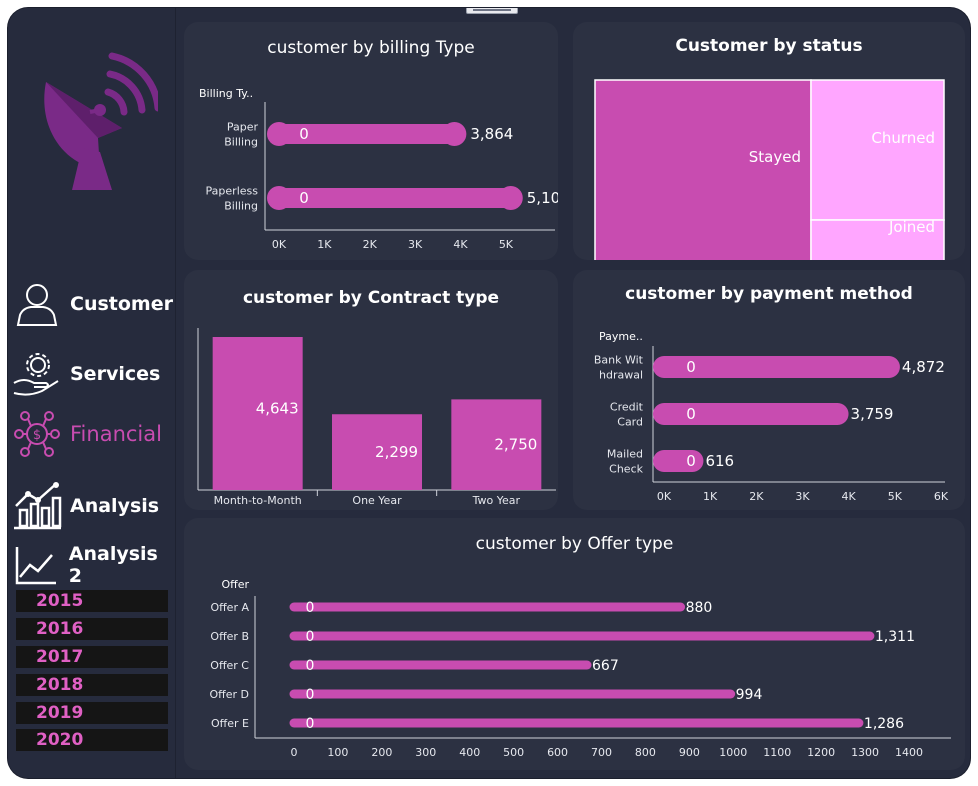  Describe the element at coordinates (492, 11) in the screenshot. I see `resize-grip` at that location.